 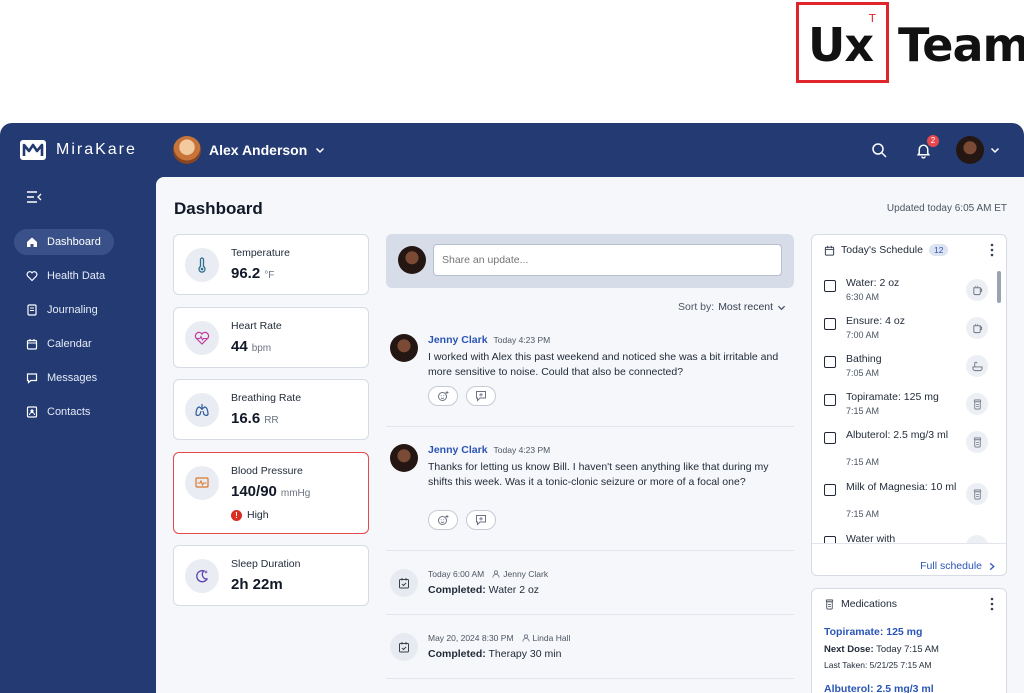 I want to click on schedule-item-name: Milk of Magnesia: 10 ml, so click(x=901, y=487).